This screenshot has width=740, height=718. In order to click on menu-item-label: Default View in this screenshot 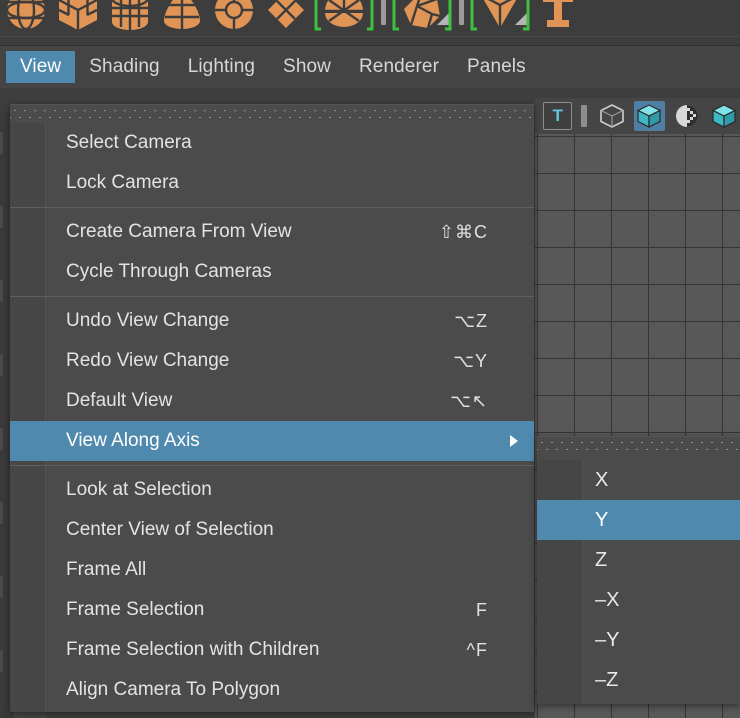, I will do `click(119, 400)`.